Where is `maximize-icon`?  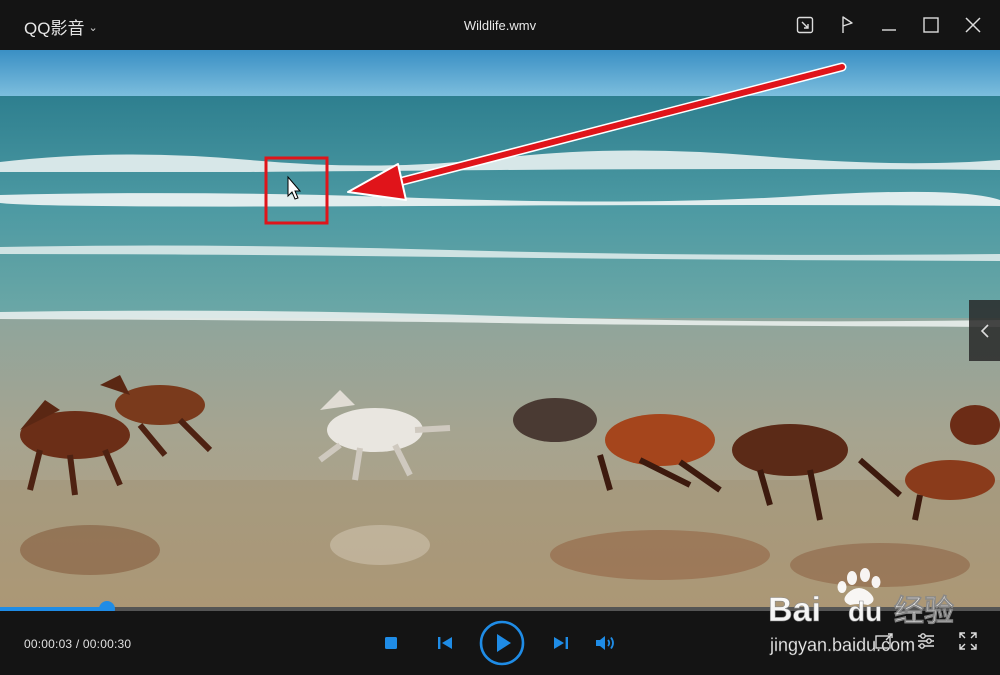 maximize-icon is located at coordinates (931, 25).